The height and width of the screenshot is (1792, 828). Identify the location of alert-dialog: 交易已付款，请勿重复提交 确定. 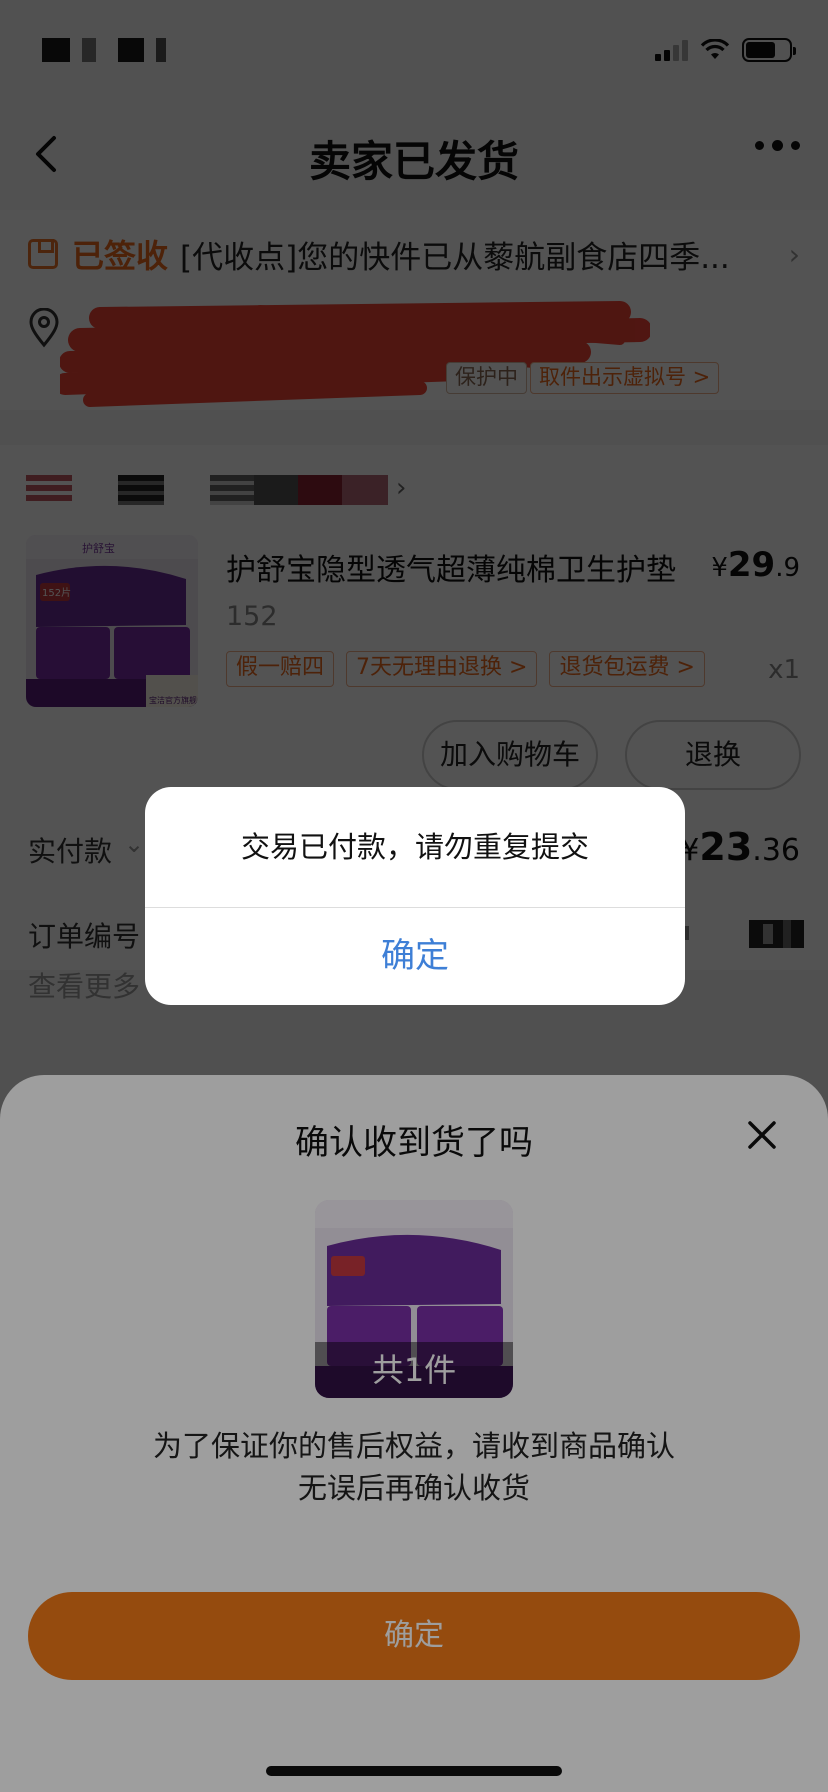
(415, 896).